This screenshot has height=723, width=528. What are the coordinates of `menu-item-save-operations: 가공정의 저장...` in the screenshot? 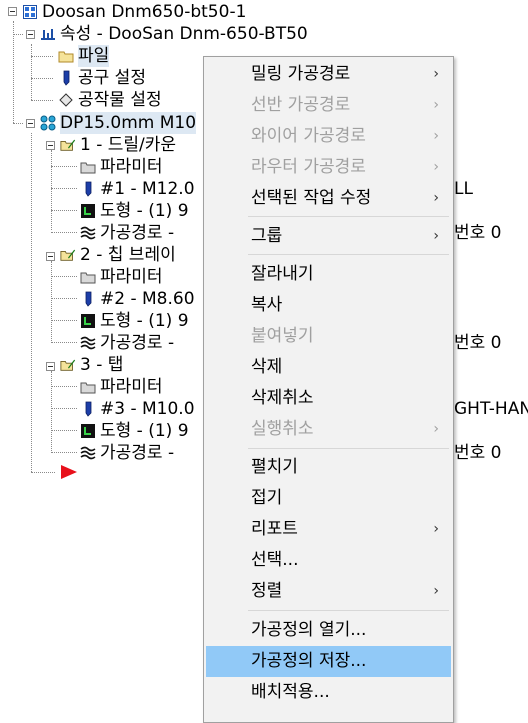 It's located at (328, 661).